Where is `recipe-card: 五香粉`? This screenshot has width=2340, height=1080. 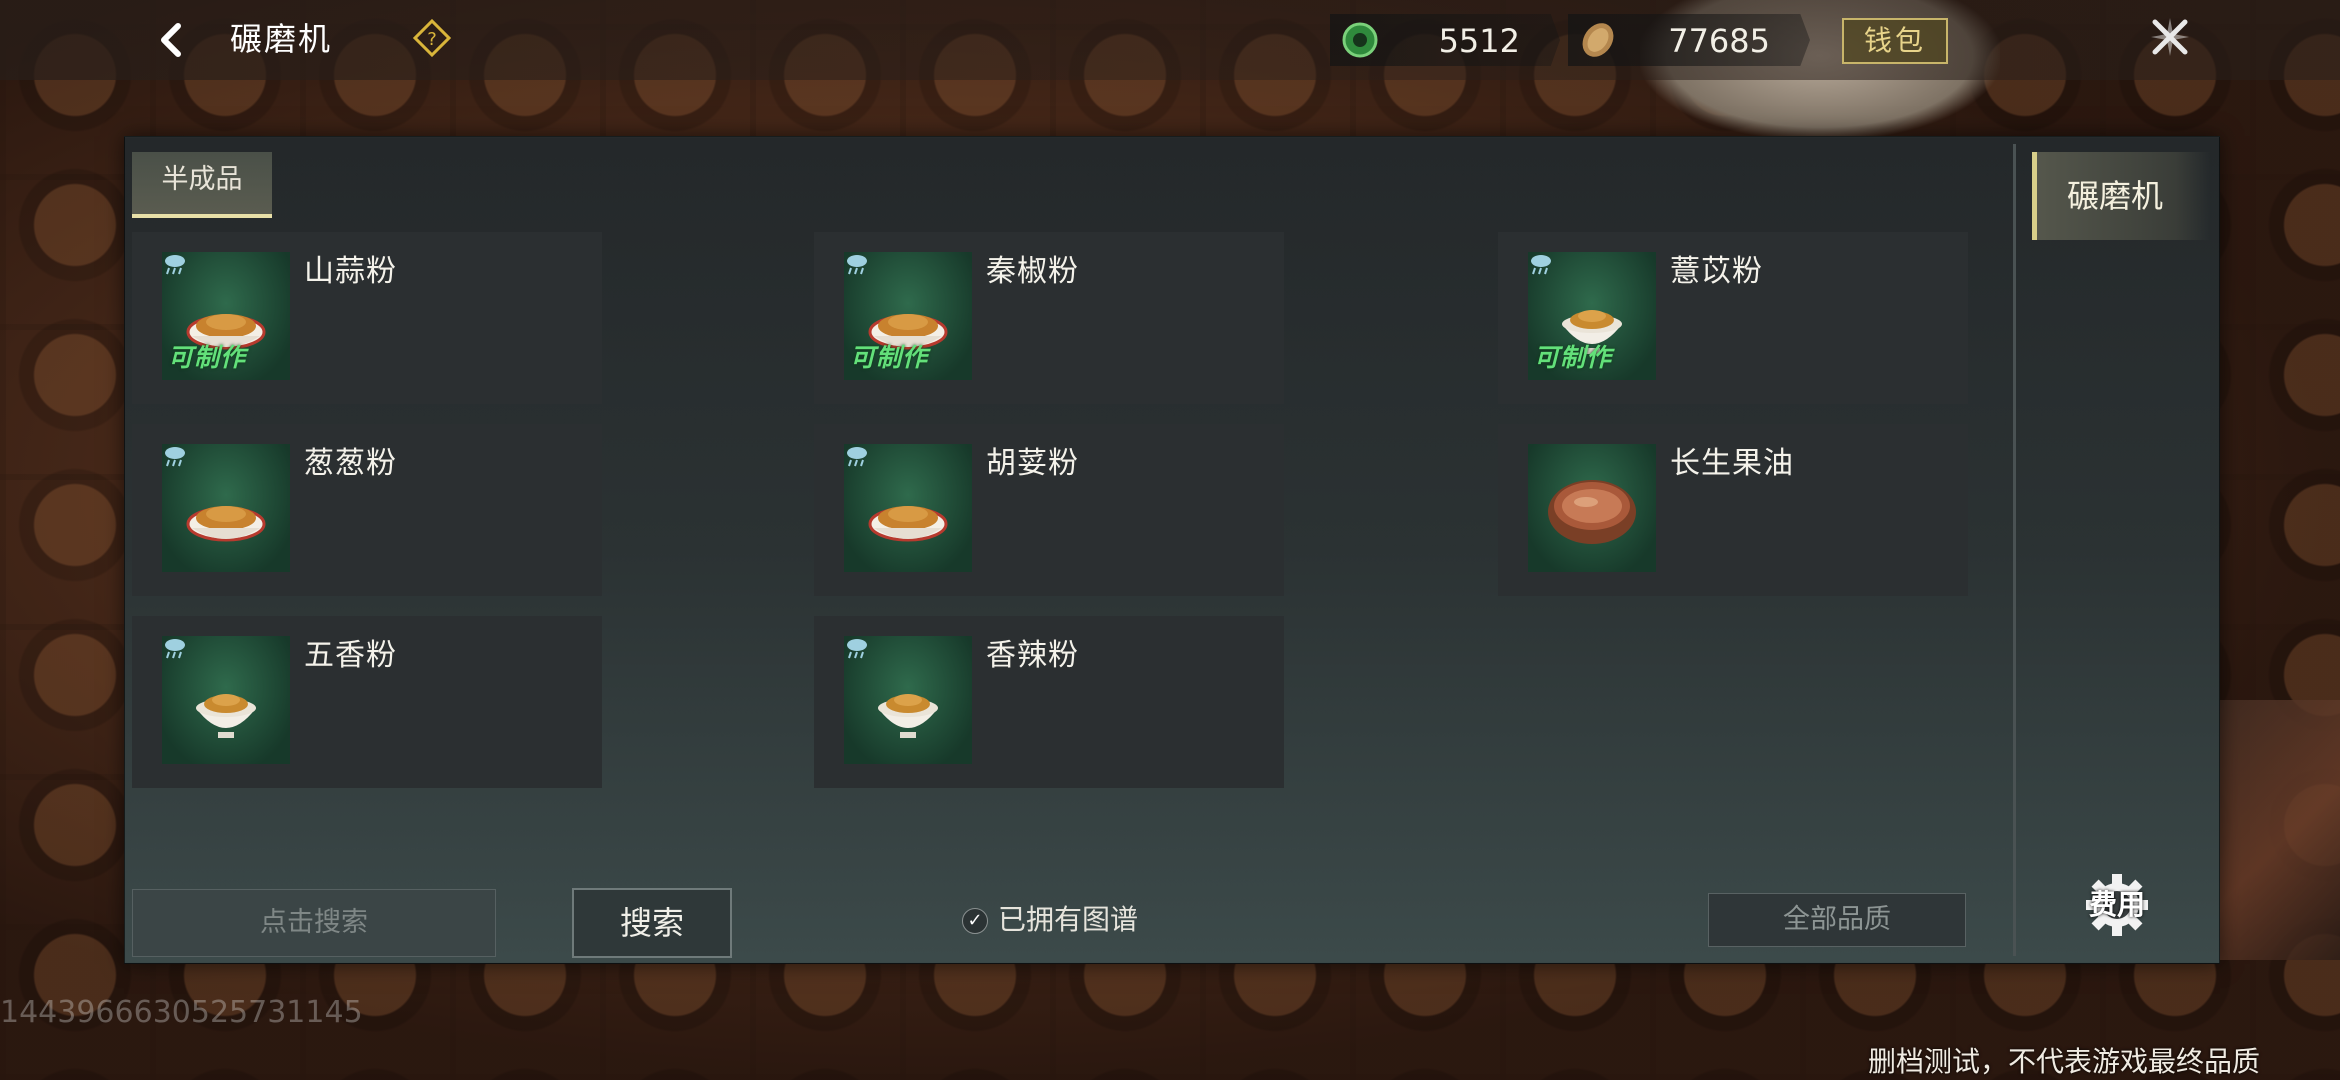
recipe-card: 五香粉 is located at coordinates (367, 702).